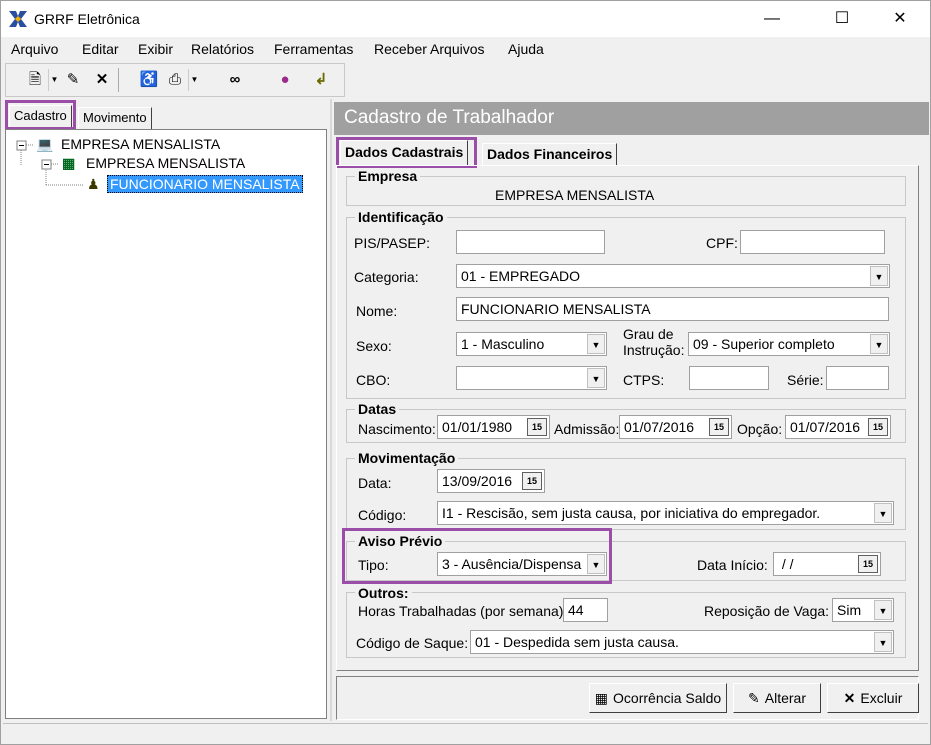 This screenshot has width=931, height=745. I want to click on nome-input: FUNCIONARIO MENSALISTA, so click(672, 309).